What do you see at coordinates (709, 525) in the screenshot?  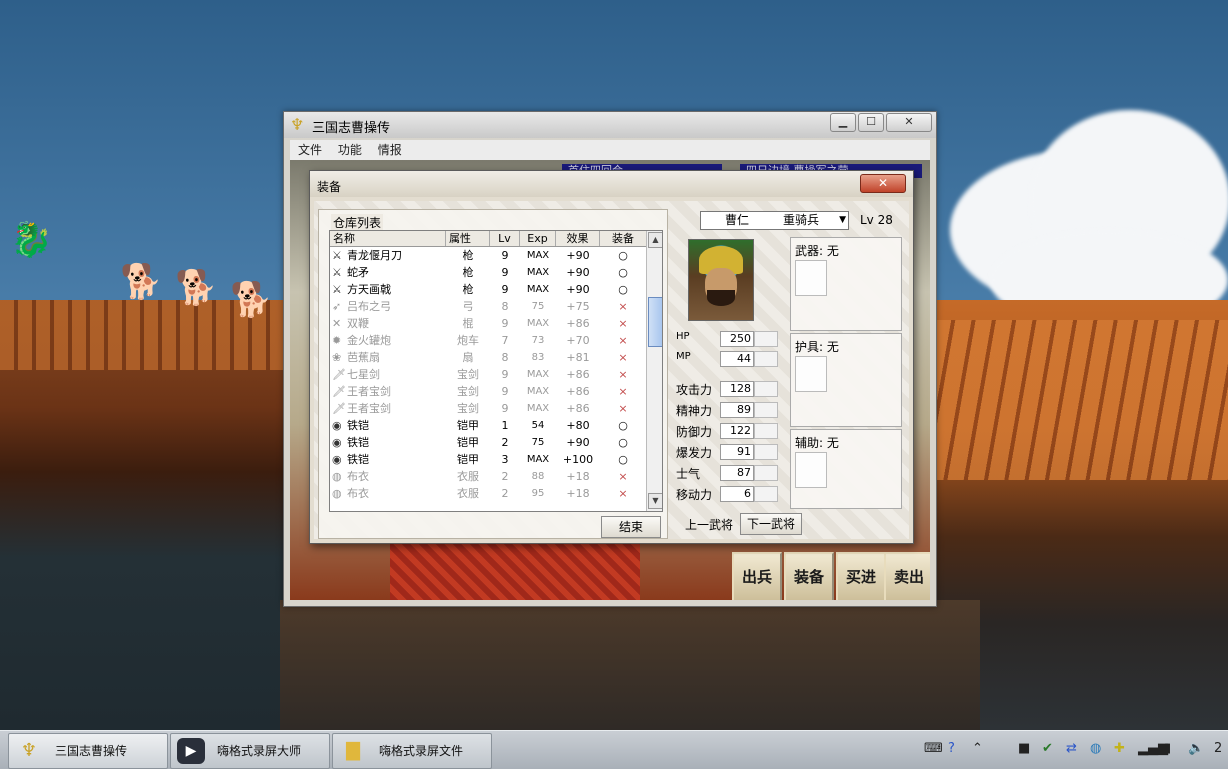 I see `prev-general-button: 上一武将` at bounding box center [709, 525].